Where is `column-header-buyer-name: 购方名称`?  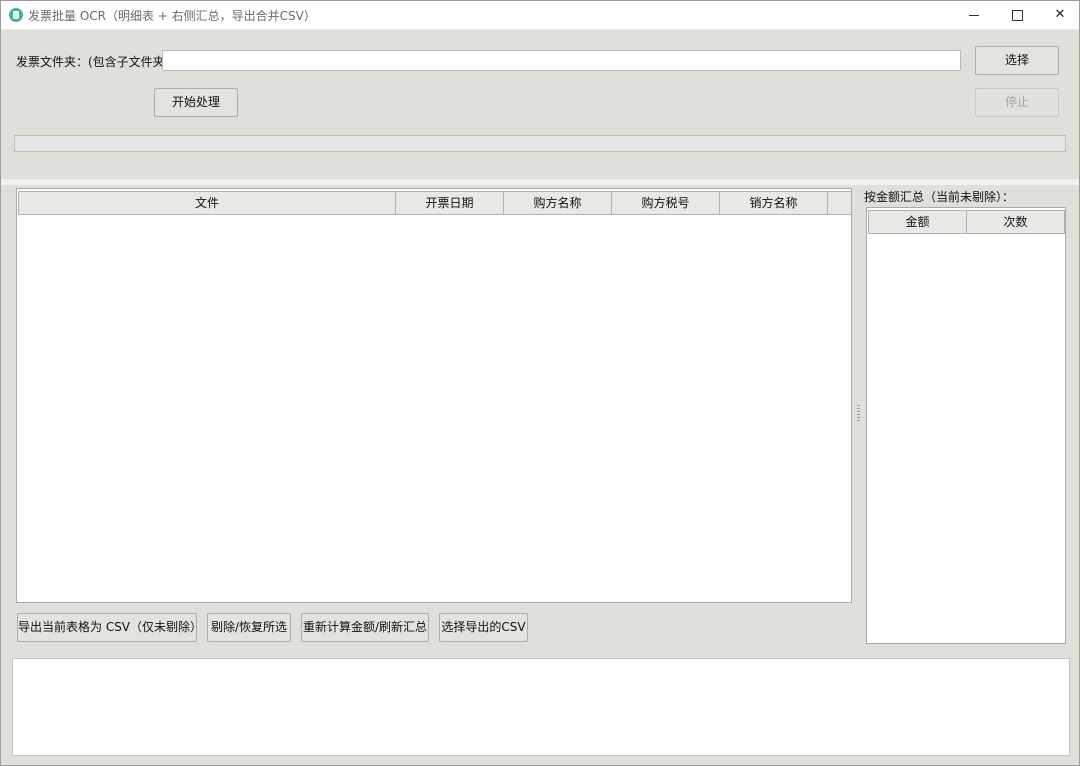 column-header-buyer-name: 购方名称 is located at coordinates (557, 203).